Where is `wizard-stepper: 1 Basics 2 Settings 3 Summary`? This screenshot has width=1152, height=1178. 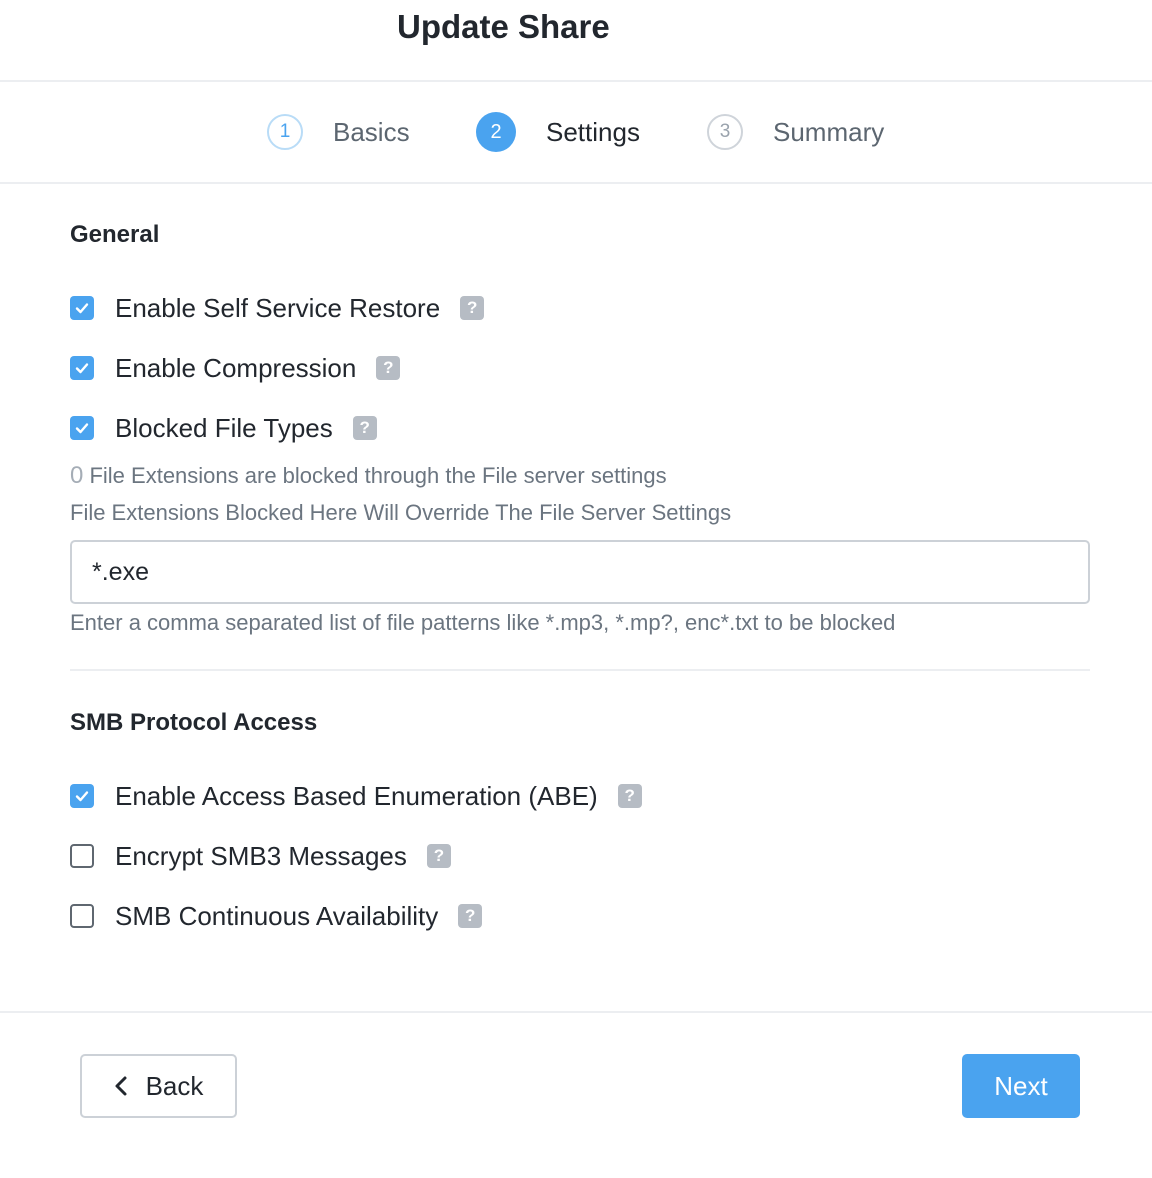
wizard-stepper: 1 Basics 2 Settings 3 Summary is located at coordinates (576, 133).